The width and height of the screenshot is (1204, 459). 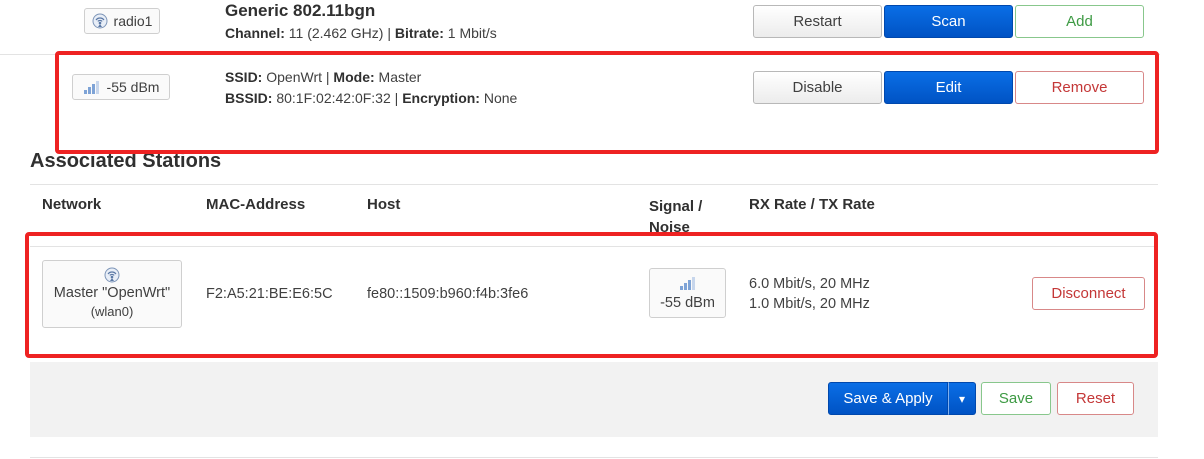 What do you see at coordinates (669, 227) in the screenshot?
I see `column-header-signal-line2: Noise` at bounding box center [669, 227].